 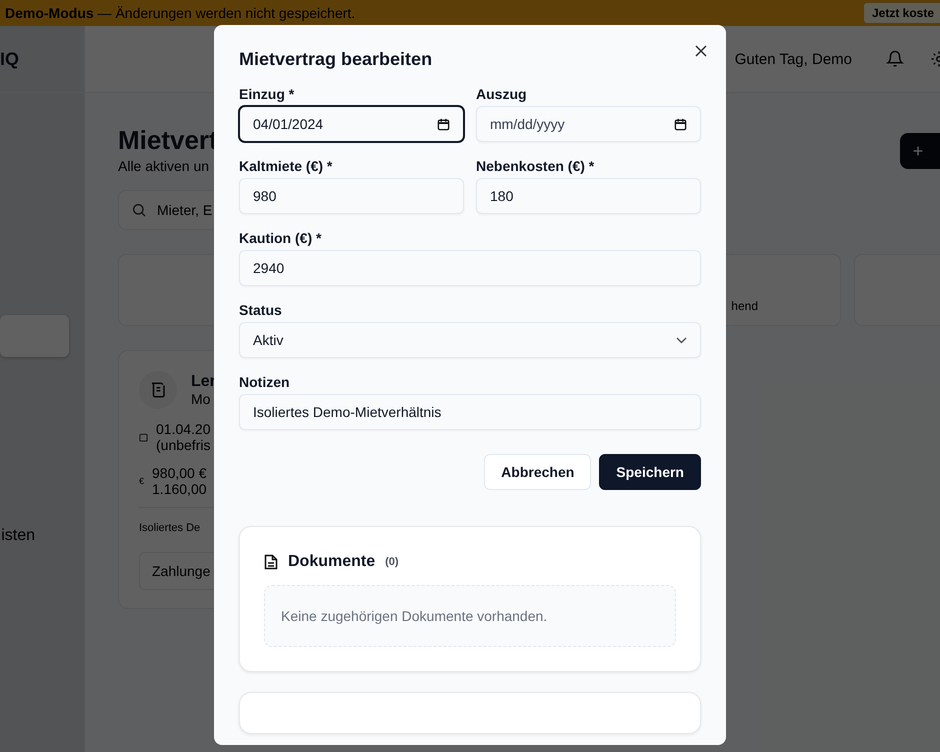 I want to click on date-field: mm/dd/yyyy, so click(x=588, y=124).